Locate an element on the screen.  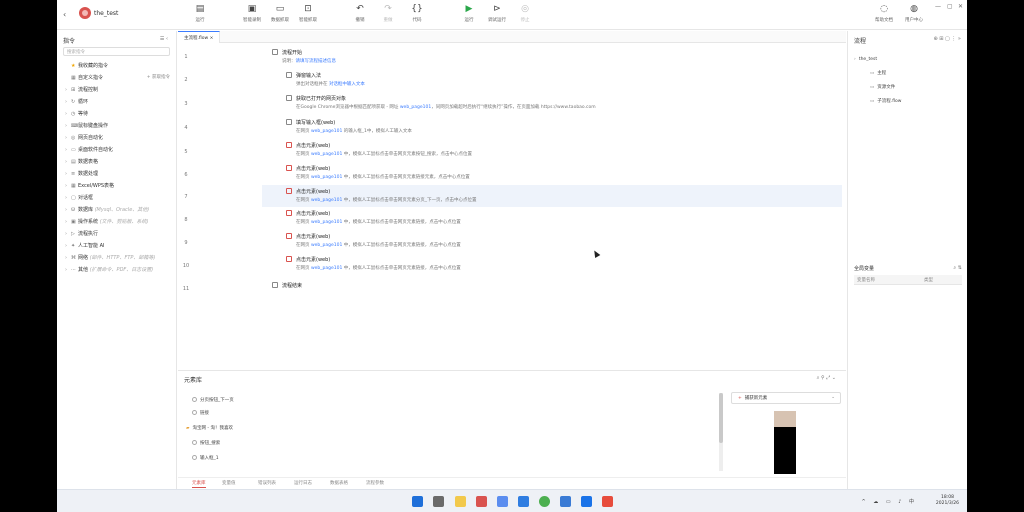
command-category-item: › ≡ 数据处理 is located at coordinates (116, 174).